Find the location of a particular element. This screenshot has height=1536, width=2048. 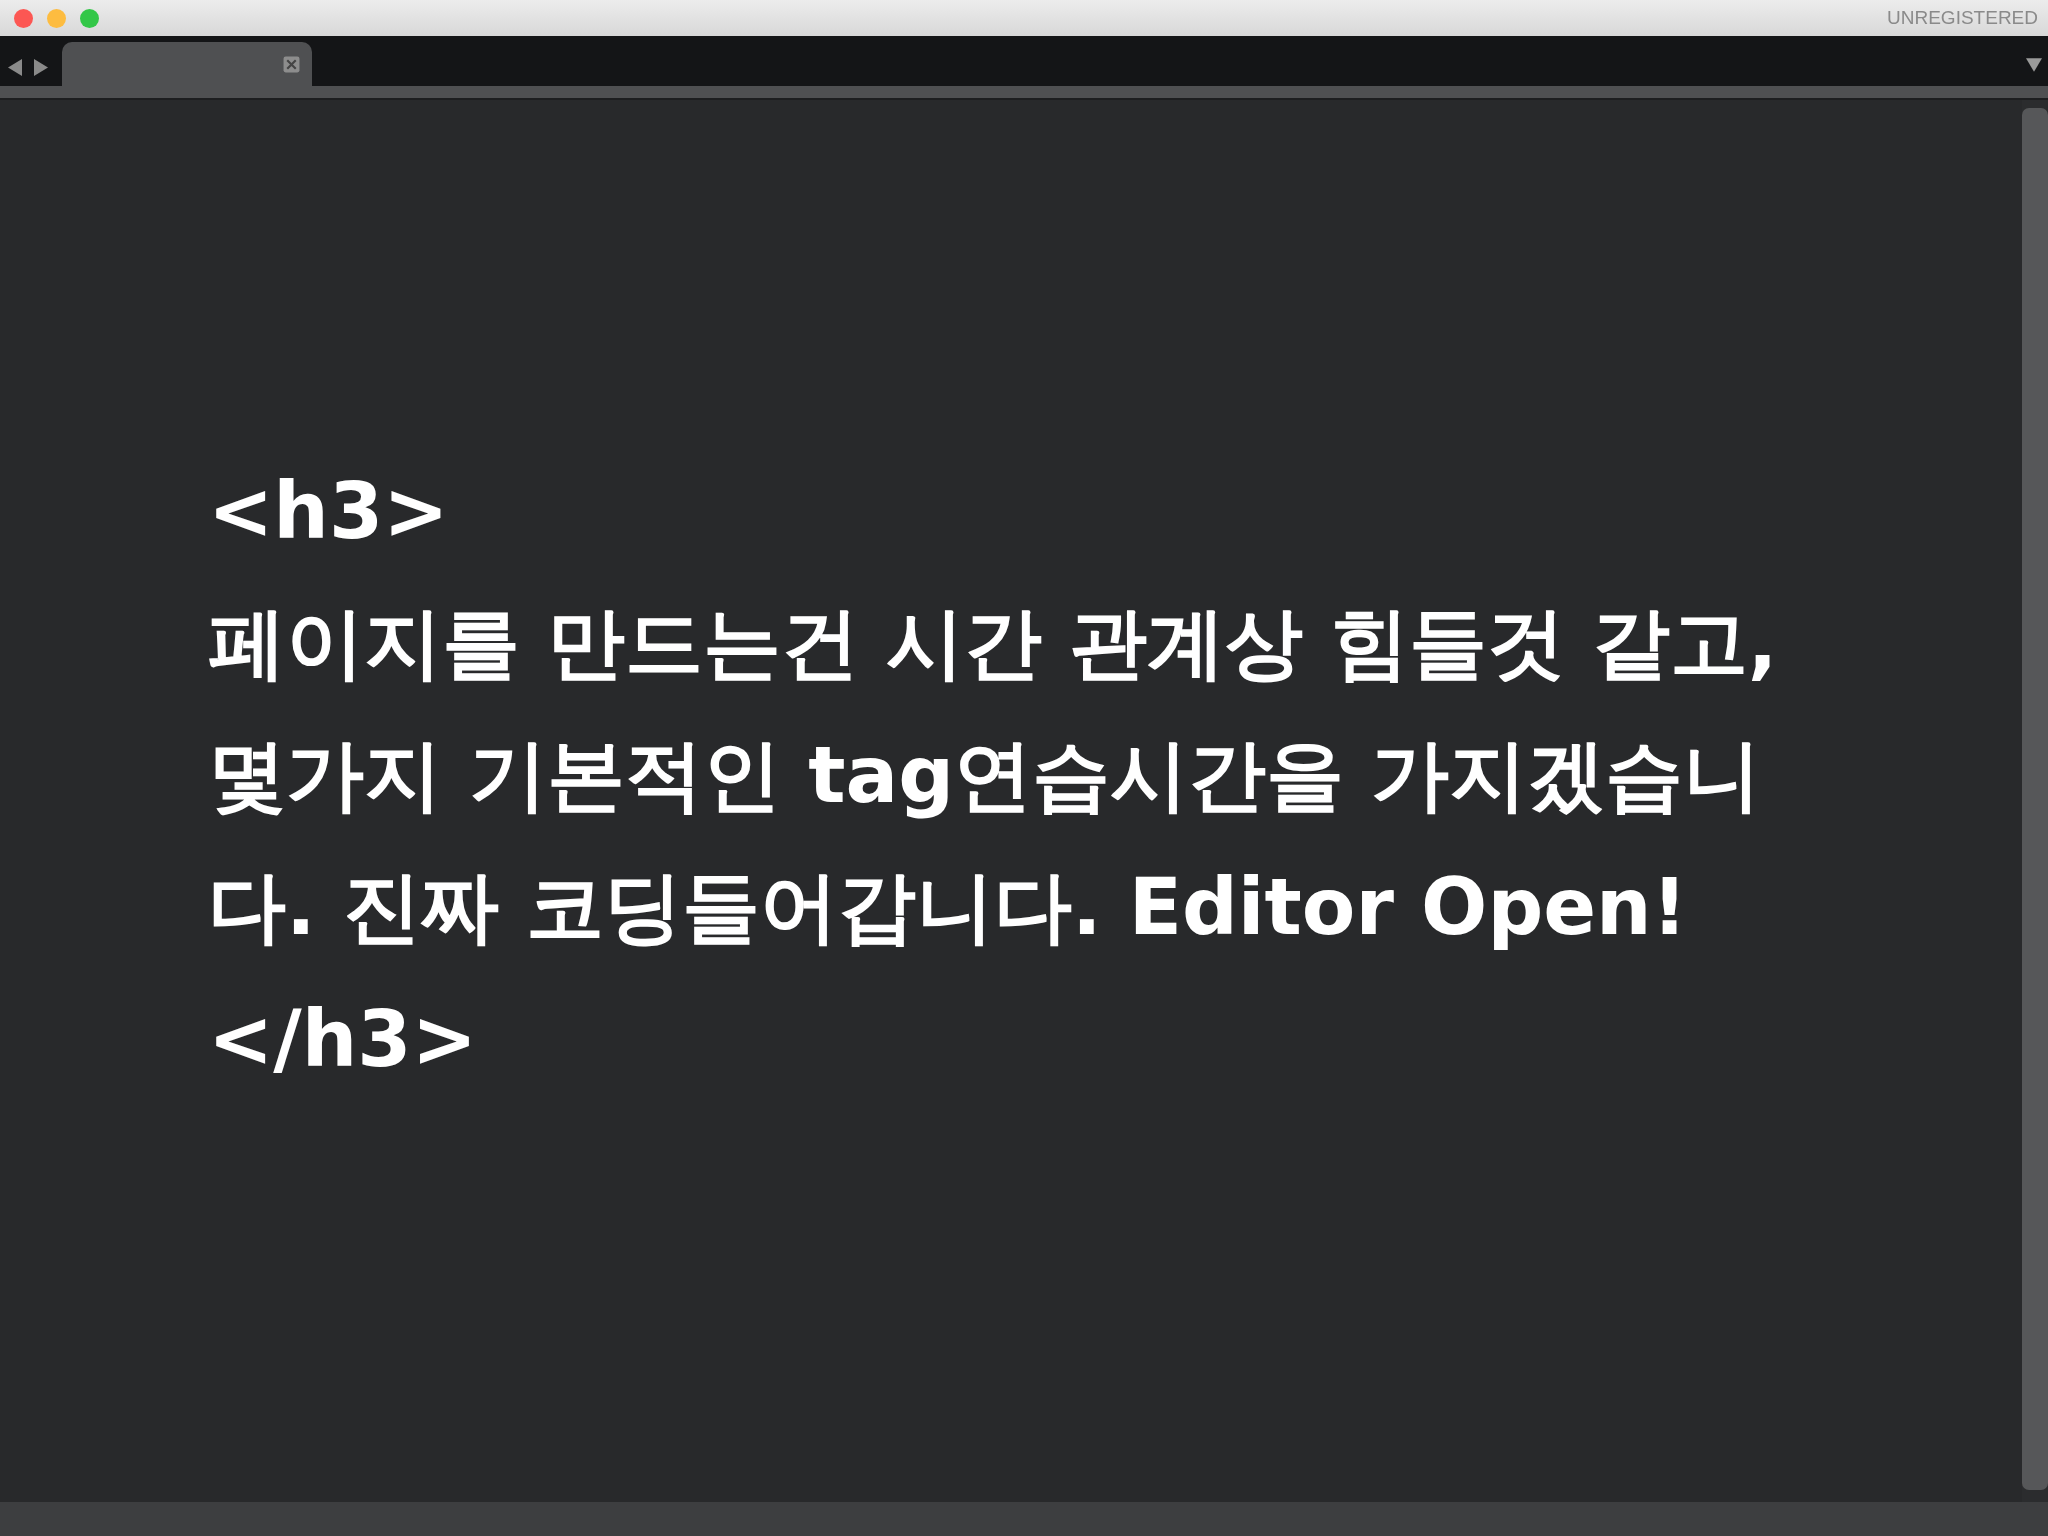

editor-tab is located at coordinates (187, 64).